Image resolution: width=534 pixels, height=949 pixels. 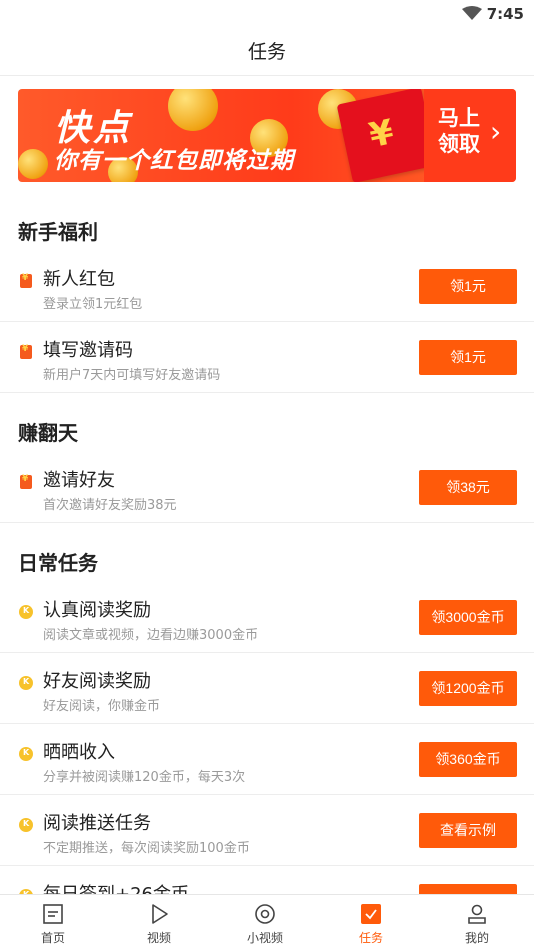 I want to click on tab-tasks: 任务, so click(x=371, y=922).